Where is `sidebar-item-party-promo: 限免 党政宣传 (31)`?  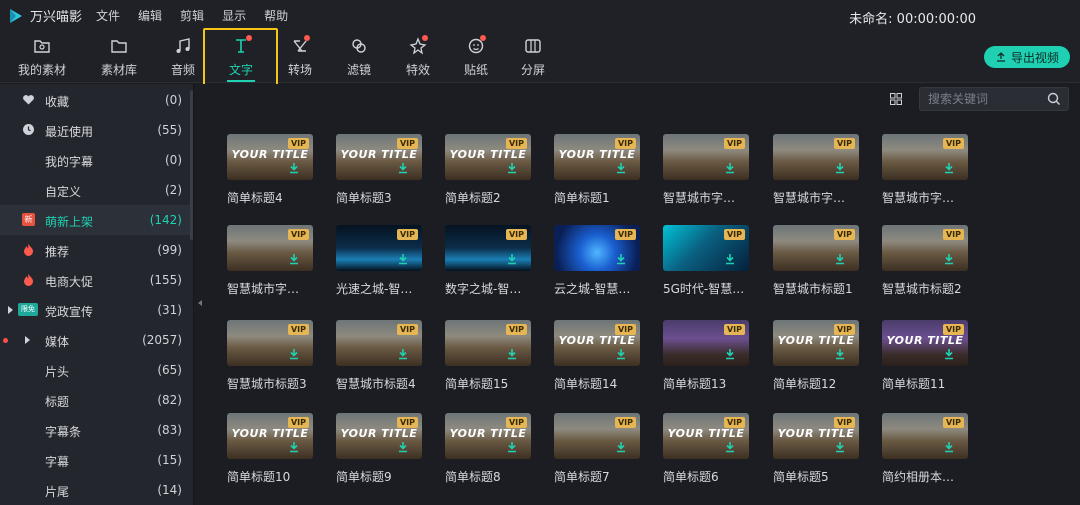 sidebar-item-party-promo: 限免 党政宣传 (31) is located at coordinates (96, 310).